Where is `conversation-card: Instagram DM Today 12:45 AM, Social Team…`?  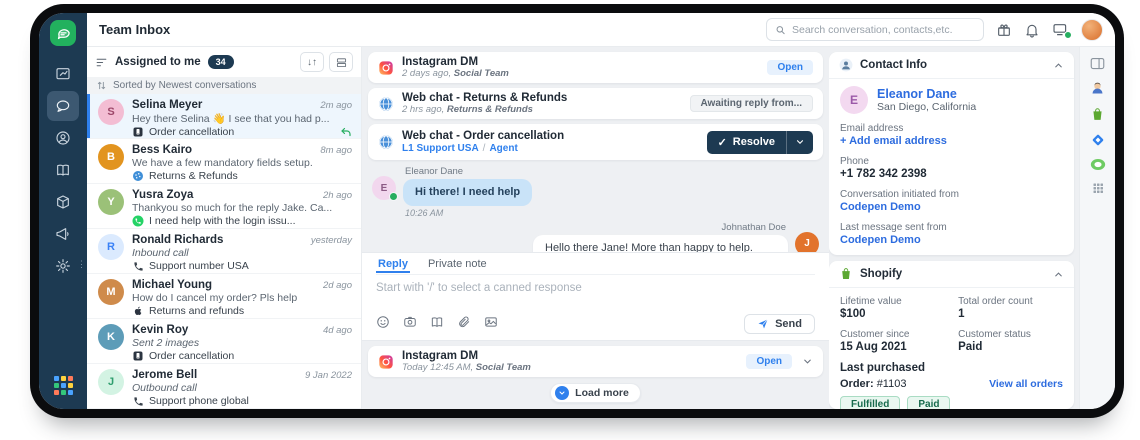 conversation-card: Instagram DM Today 12:45 AM, Social Team… is located at coordinates (595, 361).